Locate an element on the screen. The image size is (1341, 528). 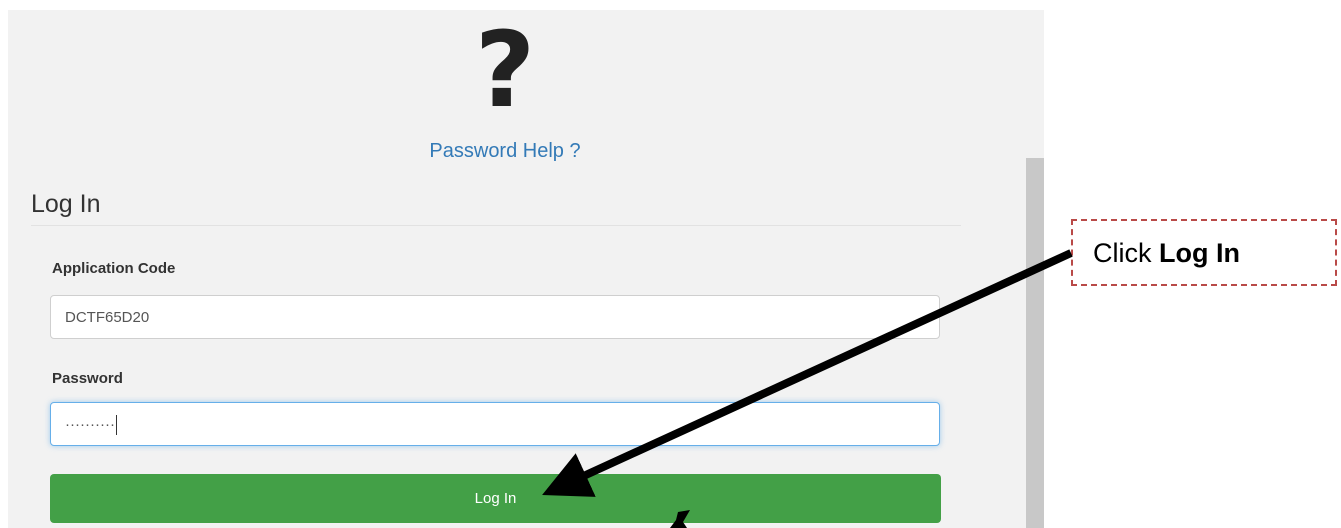
application-code-value: DCTF65D20 is located at coordinates (107, 317).